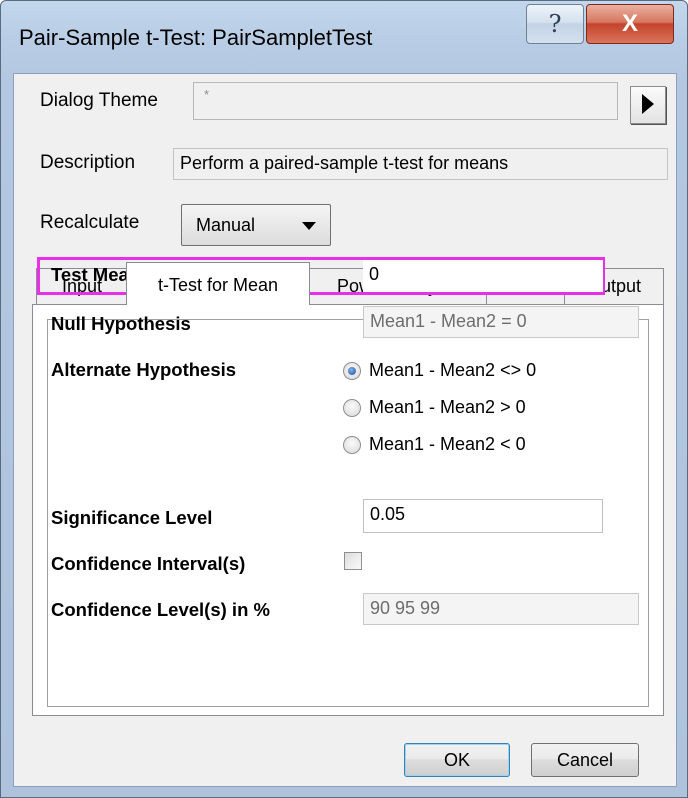 The width and height of the screenshot is (688, 798). What do you see at coordinates (501, 322) in the screenshot?
I see `null-hypothesis-field: Mean1 - Mean2 = 0` at bounding box center [501, 322].